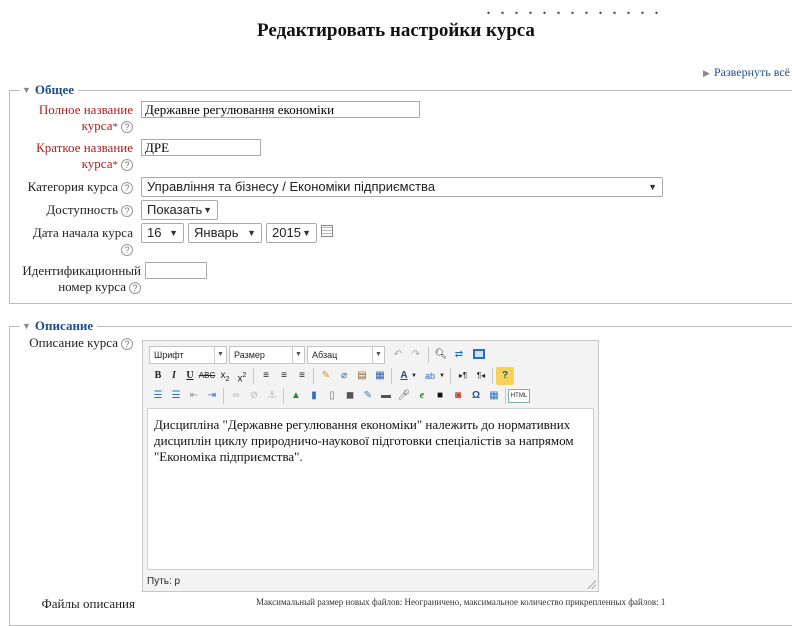  What do you see at coordinates (54, 89) in the screenshot?
I see `general-legend-label: Общее` at bounding box center [54, 89].